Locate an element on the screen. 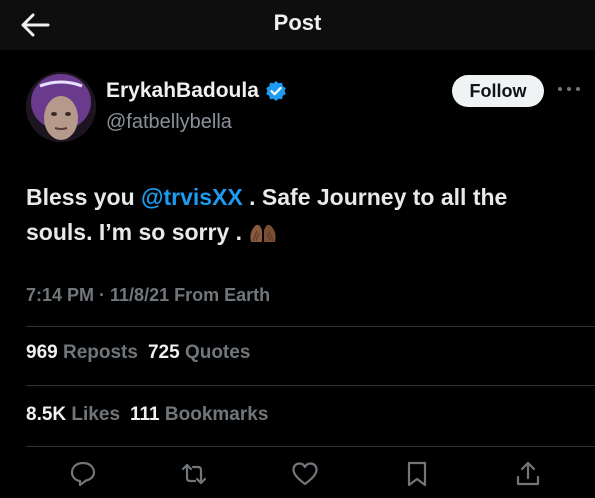 The image size is (595, 498). reposts-label: Reposts is located at coordinates (100, 352).